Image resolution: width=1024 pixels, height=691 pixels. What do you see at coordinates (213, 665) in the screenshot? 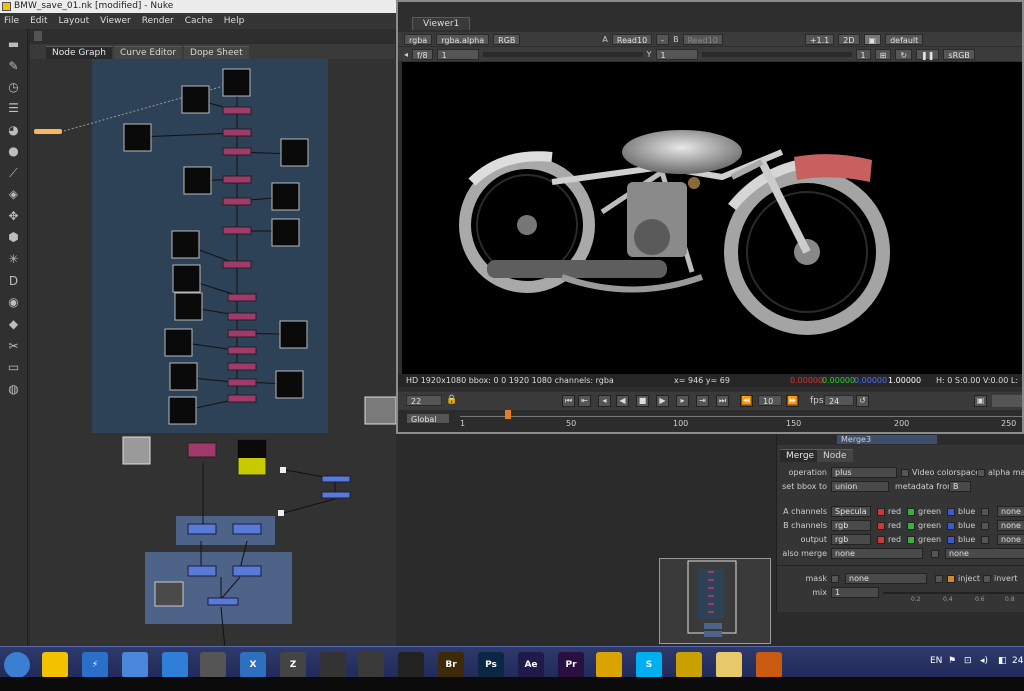
I see `taskbar-mammoth-icon` at bounding box center [213, 665].